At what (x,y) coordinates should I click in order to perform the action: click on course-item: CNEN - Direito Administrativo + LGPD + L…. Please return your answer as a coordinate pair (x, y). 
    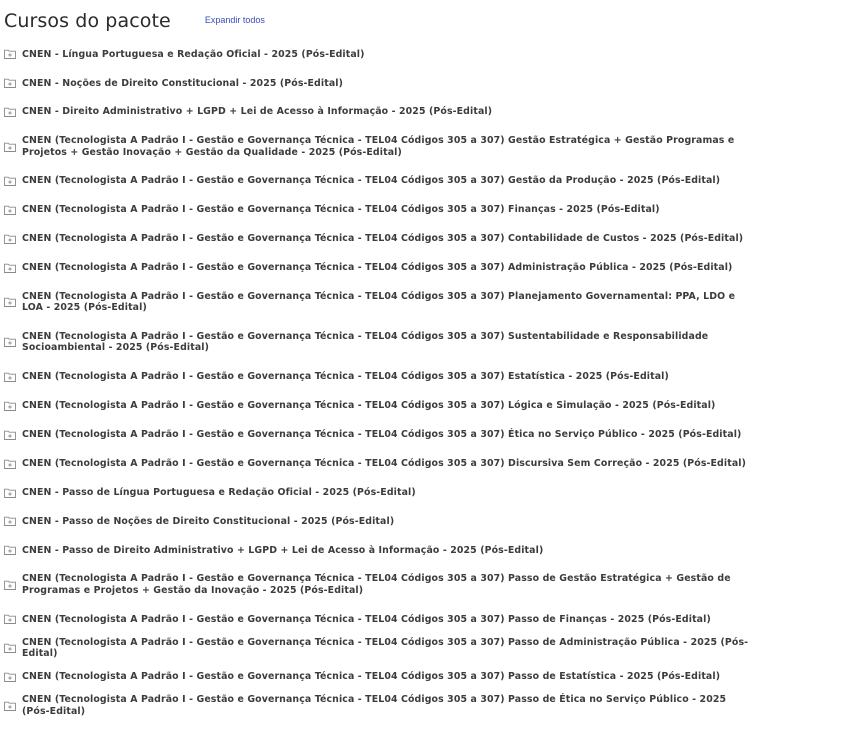
    Looking at the image, I should click on (385, 112).